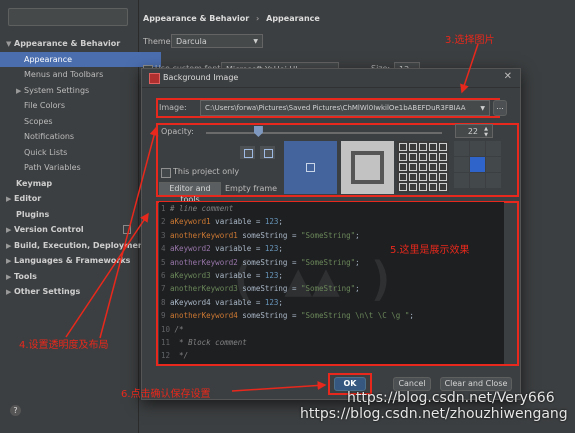 The width and height of the screenshot is (575, 433). What do you see at coordinates (166, 394) in the screenshot?
I see `annotation-step6: 6.点击确认保存设置` at bounding box center [166, 394].